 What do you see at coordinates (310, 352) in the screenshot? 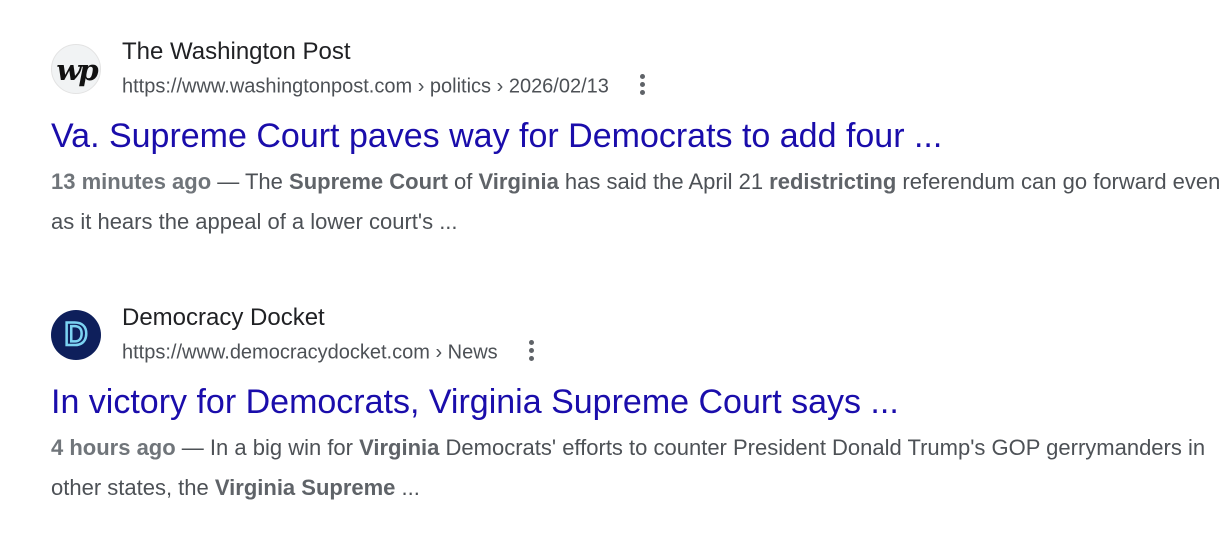
I see `site-url-text: https://www.democracydocket.com › News` at bounding box center [310, 352].